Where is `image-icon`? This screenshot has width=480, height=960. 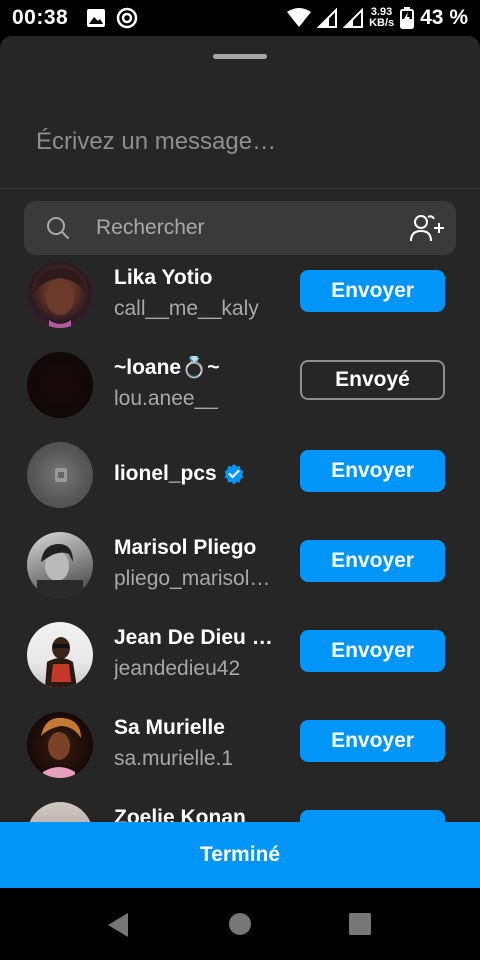
image-icon is located at coordinates (96, 18).